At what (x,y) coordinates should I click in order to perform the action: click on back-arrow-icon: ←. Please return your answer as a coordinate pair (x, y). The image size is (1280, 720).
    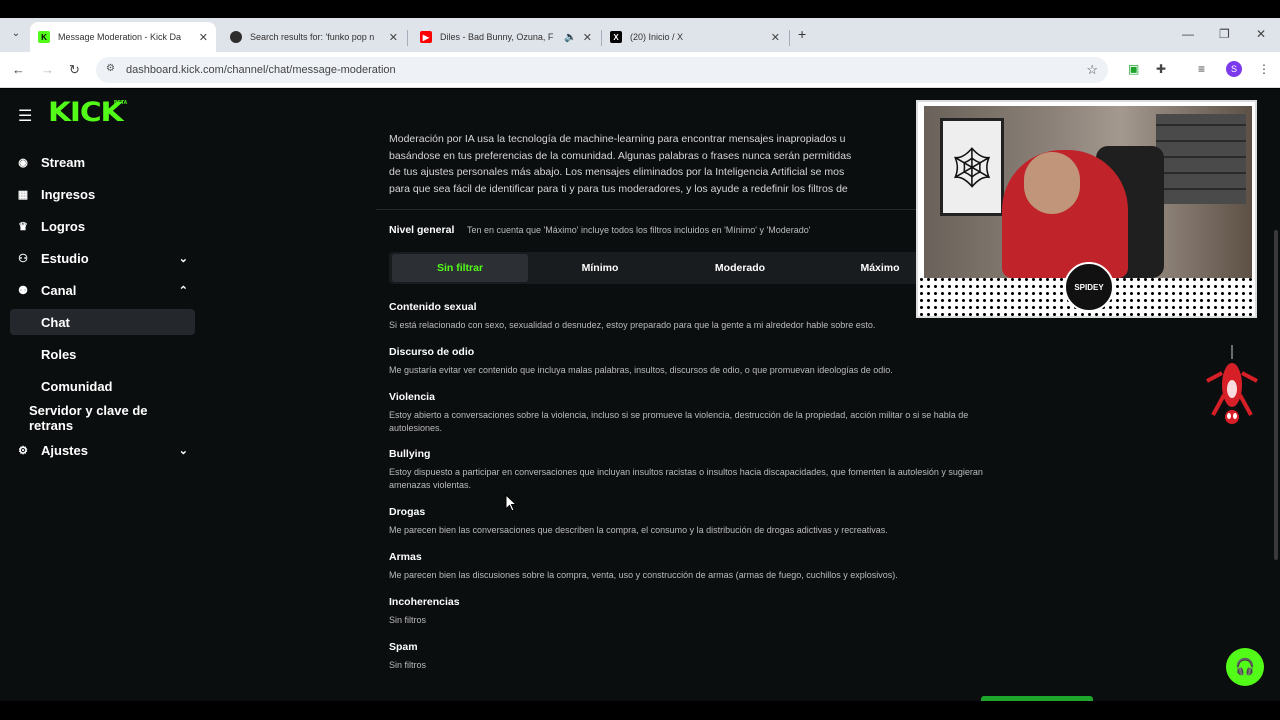
    Looking at the image, I should click on (18, 69).